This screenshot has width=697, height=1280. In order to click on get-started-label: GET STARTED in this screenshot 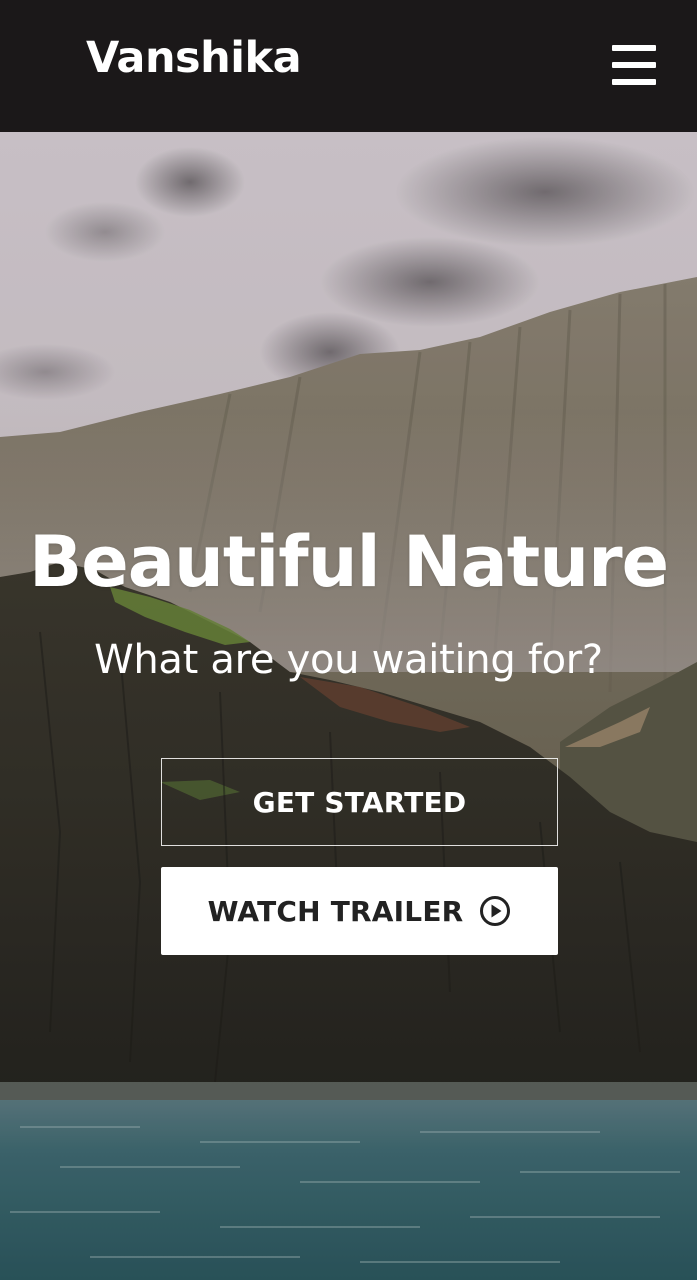, I will do `click(359, 802)`.